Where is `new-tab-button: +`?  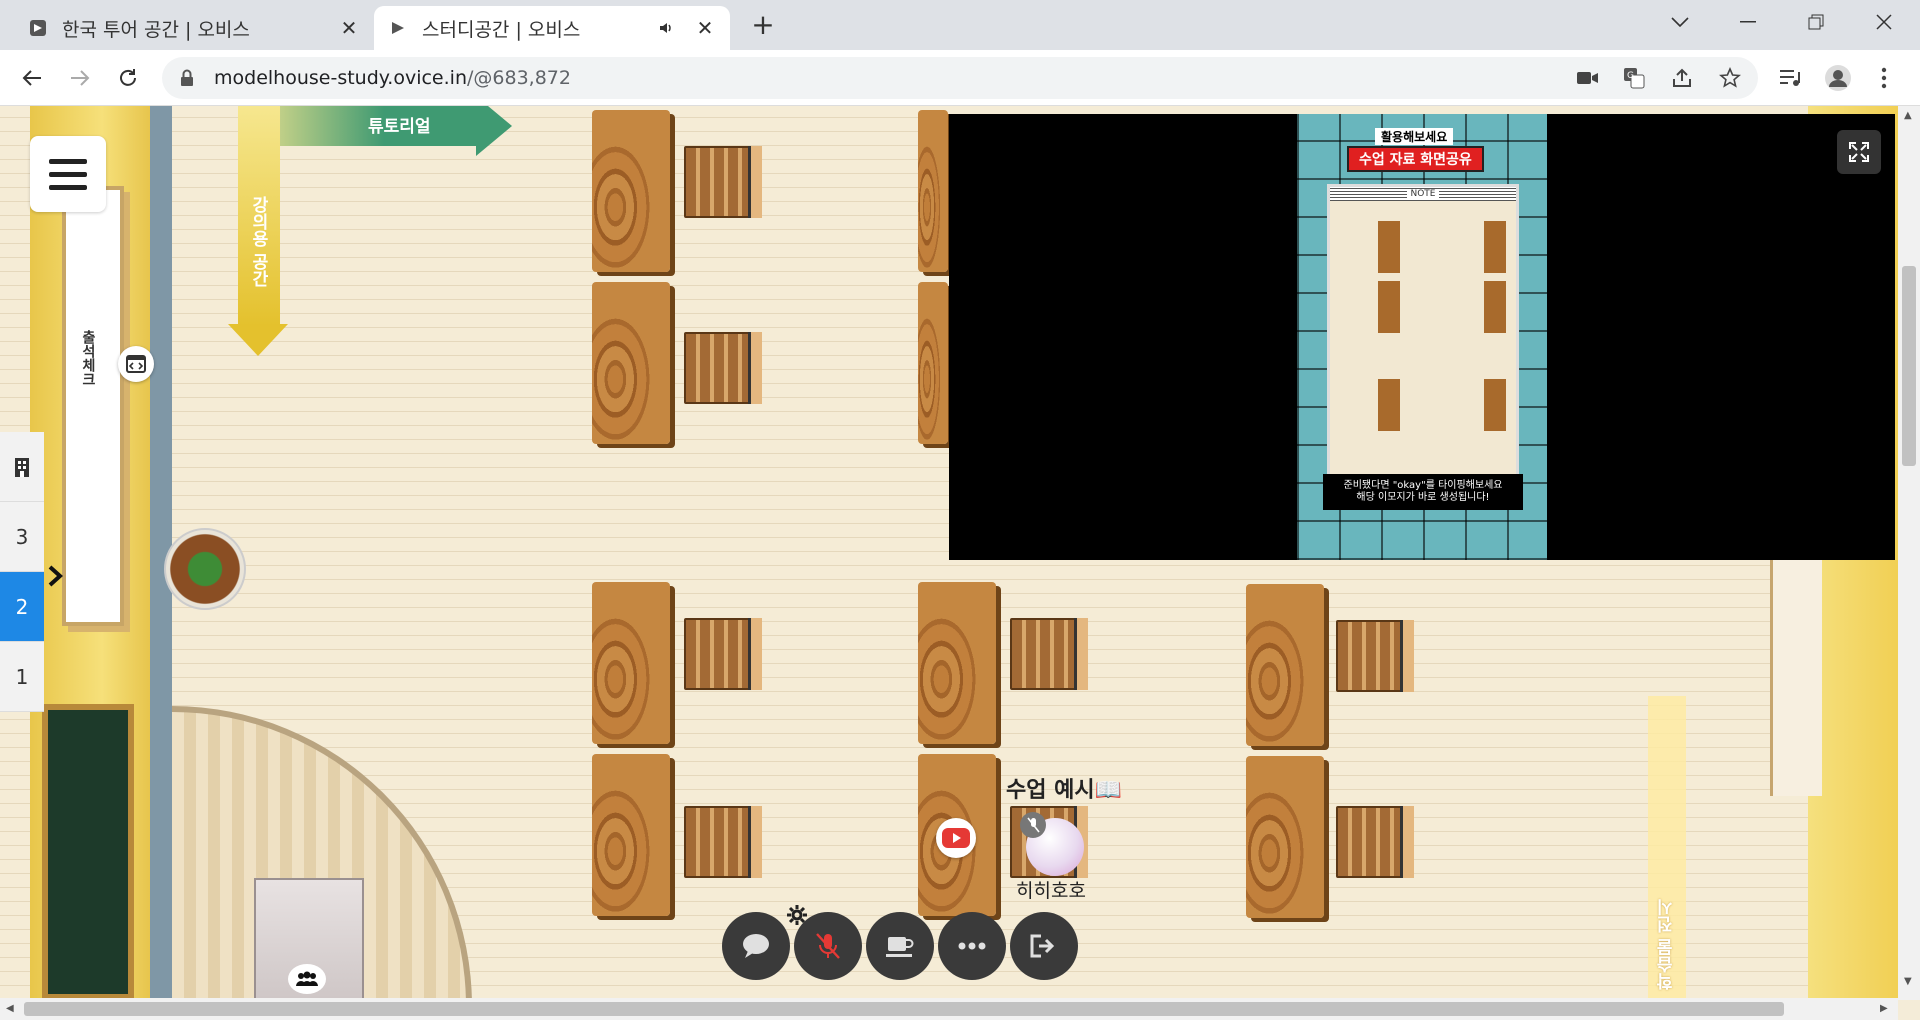
new-tab-button: + is located at coordinates (763, 25).